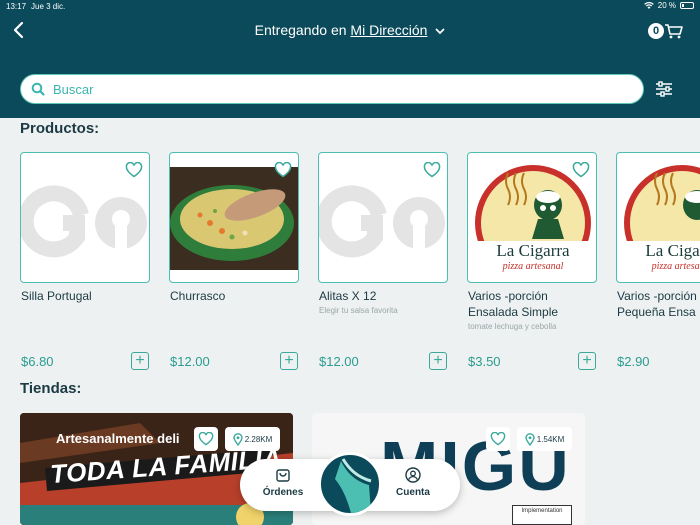 The image size is (700, 525). Describe the element at coordinates (550, 439) in the screenshot. I see `distance-text: 1.54KM` at that location.